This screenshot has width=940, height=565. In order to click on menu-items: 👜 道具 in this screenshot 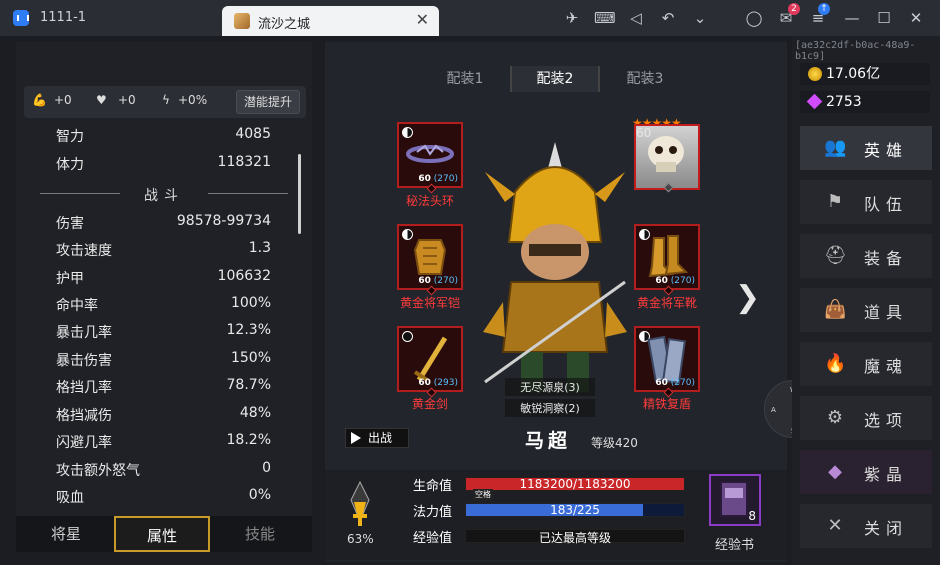, I will do `click(866, 310)`.